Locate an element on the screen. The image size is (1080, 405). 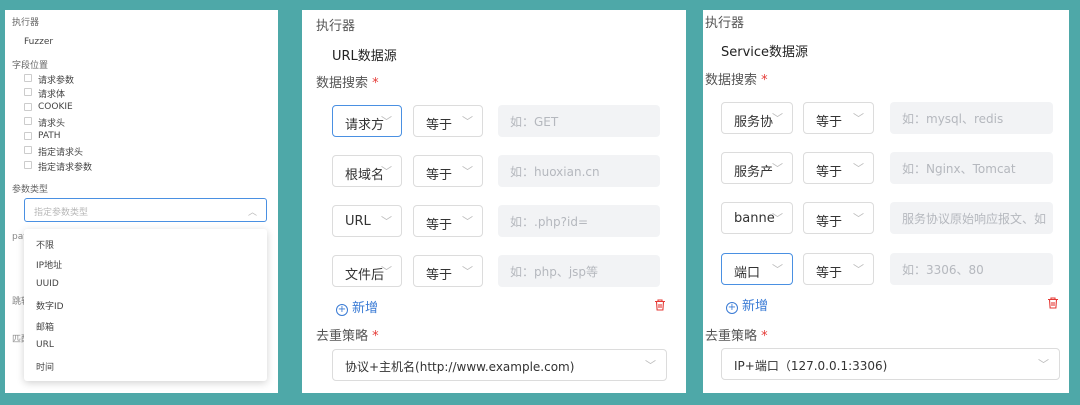
search-value-input: 如：huoxian.cn is located at coordinates (579, 171).